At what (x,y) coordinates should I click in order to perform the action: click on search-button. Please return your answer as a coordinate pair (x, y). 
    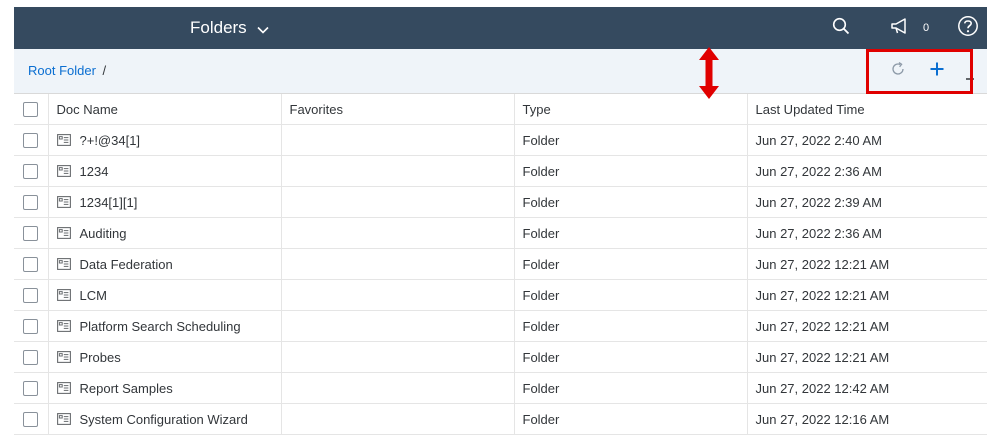
    Looking at the image, I should click on (841, 28).